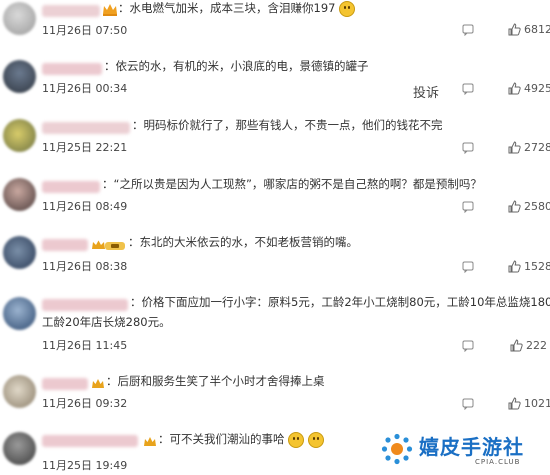 The height and width of the screenshot is (475, 550). Describe the element at coordinates (537, 403) in the screenshot. I see `like-count: 1021` at that location.